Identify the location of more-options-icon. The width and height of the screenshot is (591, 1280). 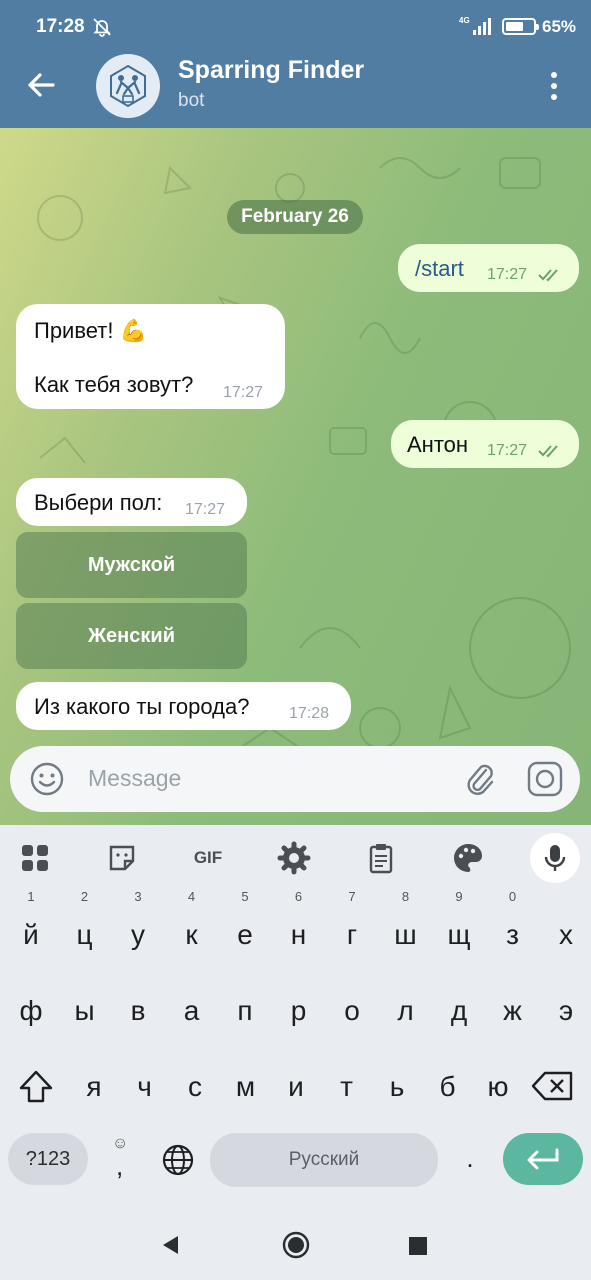
(554, 86).